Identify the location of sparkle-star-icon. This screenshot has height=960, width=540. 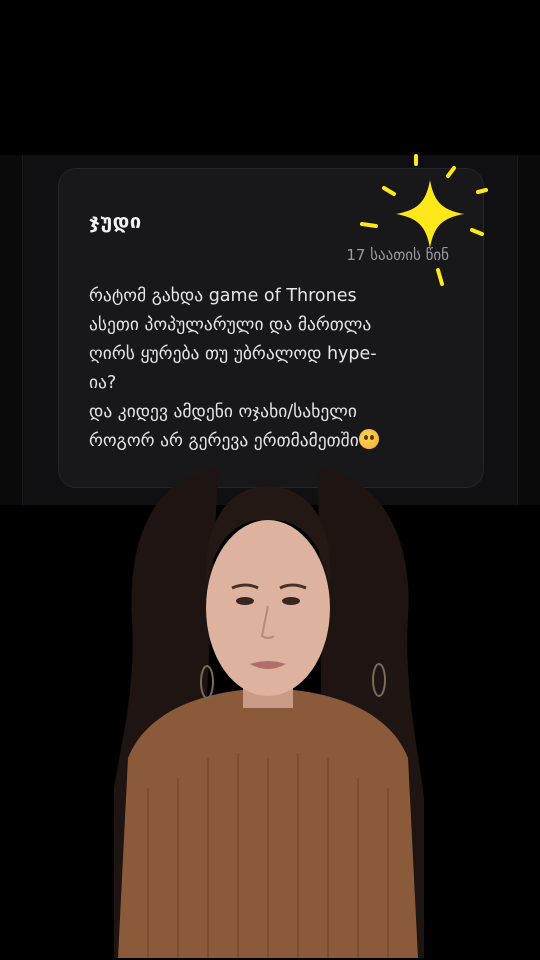
(424, 220).